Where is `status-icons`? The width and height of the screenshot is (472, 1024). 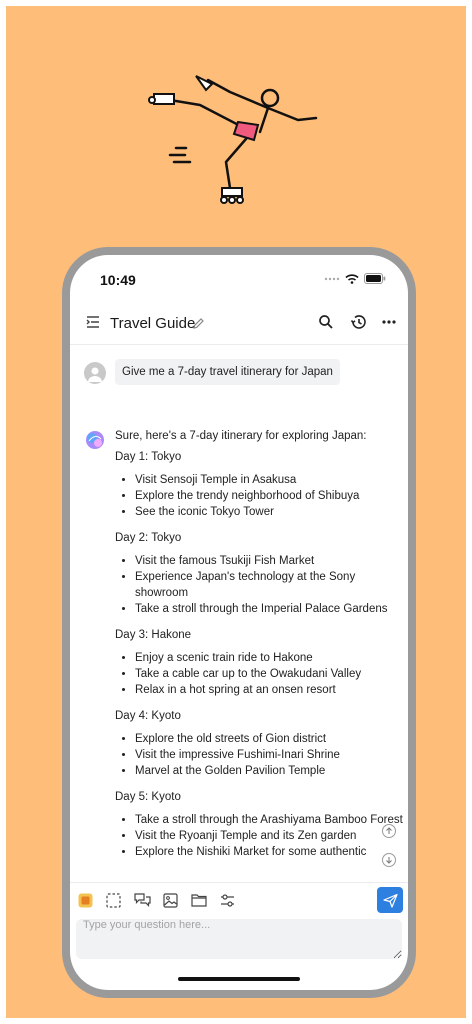 status-icons is located at coordinates (355, 278).